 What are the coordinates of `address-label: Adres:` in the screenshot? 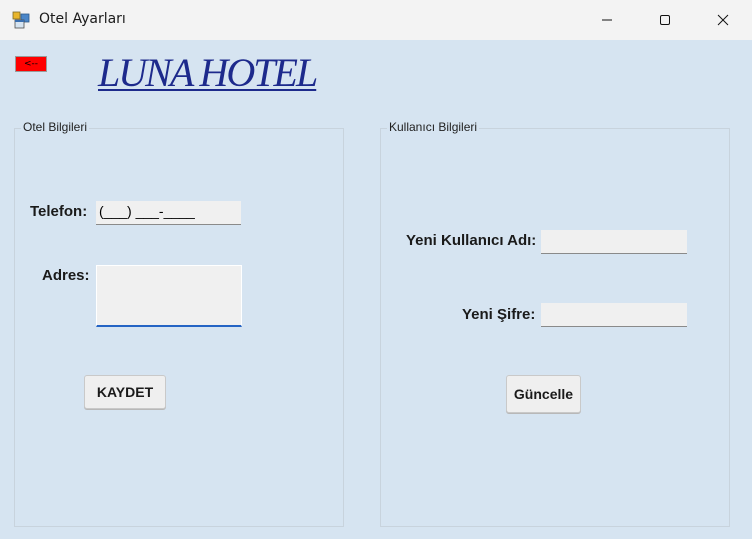 It's located at (66, 275).